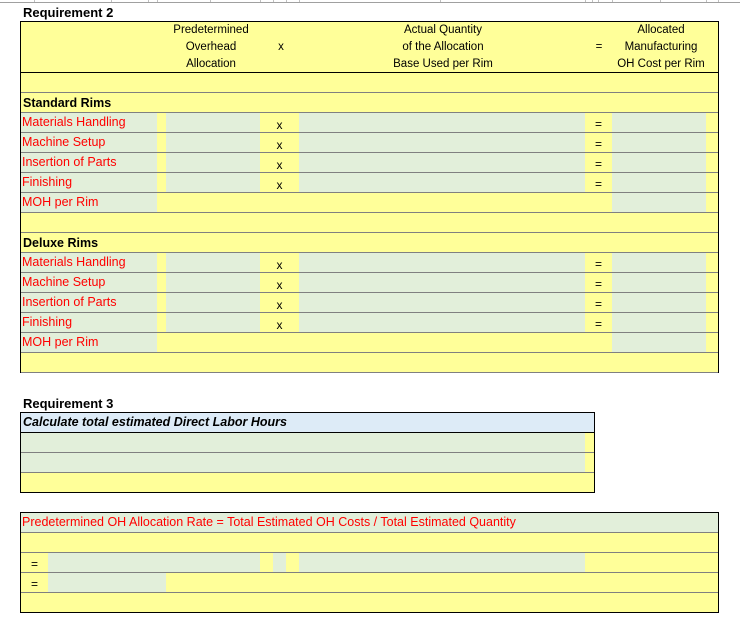  What do you see at coordinates (89, 182) in the screenshot?
I see `cost-pool-label: Finishing` at bounding box center [89, 182].